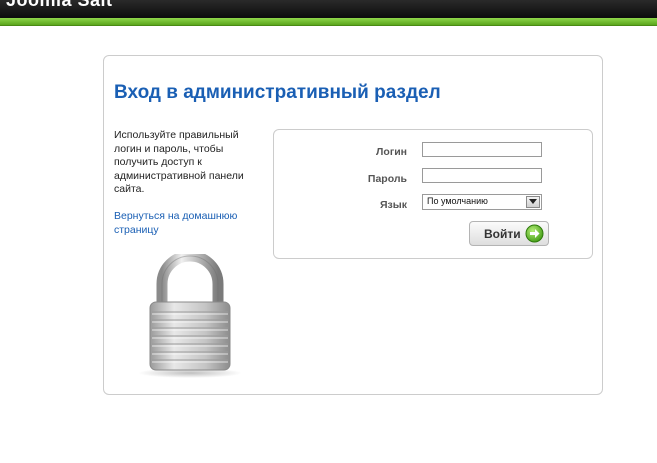  Describe the element at coordinates (502, 234) in the screenshot. I see `login-button-label: Войти` at that location.